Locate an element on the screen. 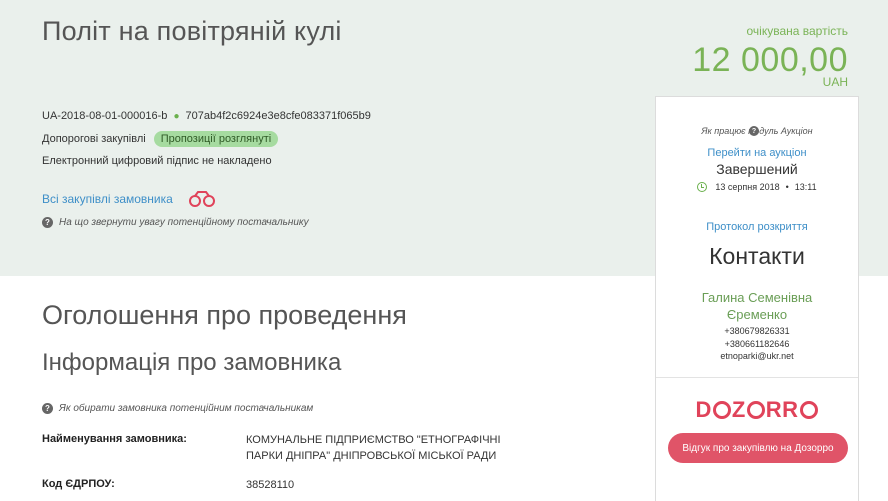 This screenshot has width=888, height=501. go-auction-link: Перейти на аукціон is located at coordinates (757, 153).